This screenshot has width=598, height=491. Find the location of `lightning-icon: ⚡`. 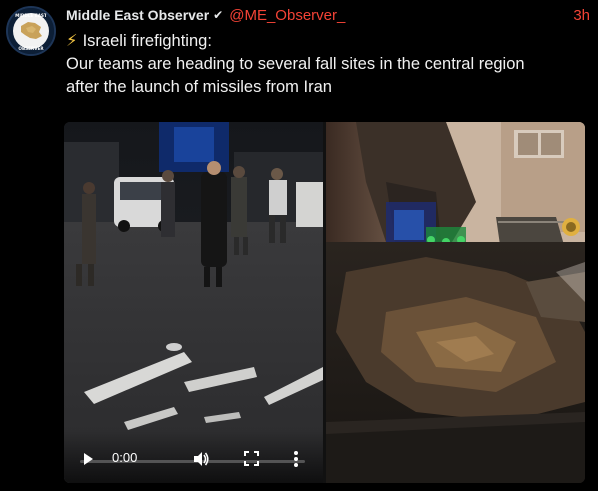

lightning-icon: ⚡ is located at coordinates (72, 41).